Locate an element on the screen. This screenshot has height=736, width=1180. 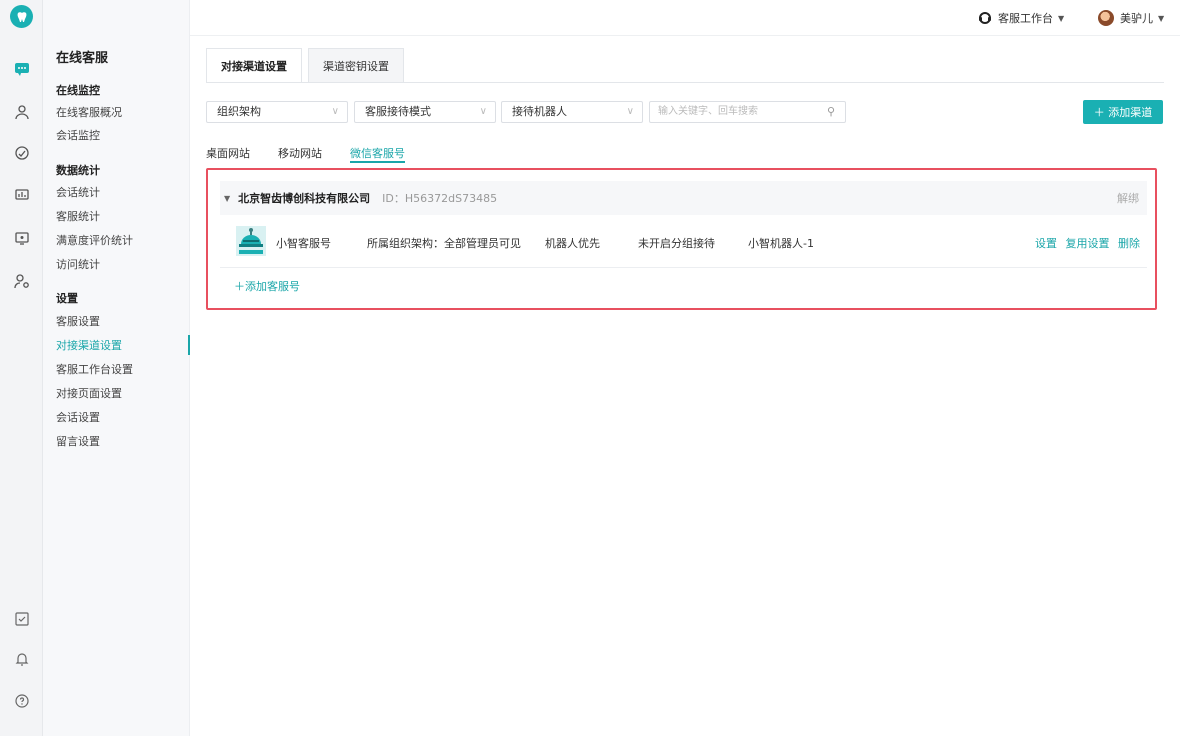
account-ops: 设置 复用设置 删除 is located at coordinates (1085, 243).